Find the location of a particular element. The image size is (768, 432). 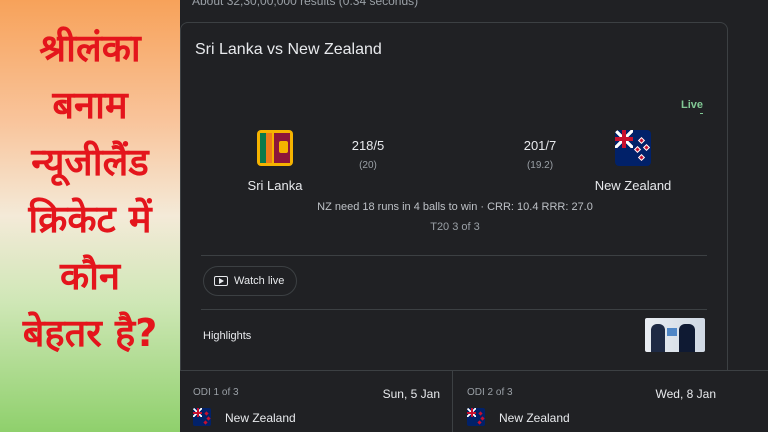

headline-line: बनाम is located at coordinates (90, 105).